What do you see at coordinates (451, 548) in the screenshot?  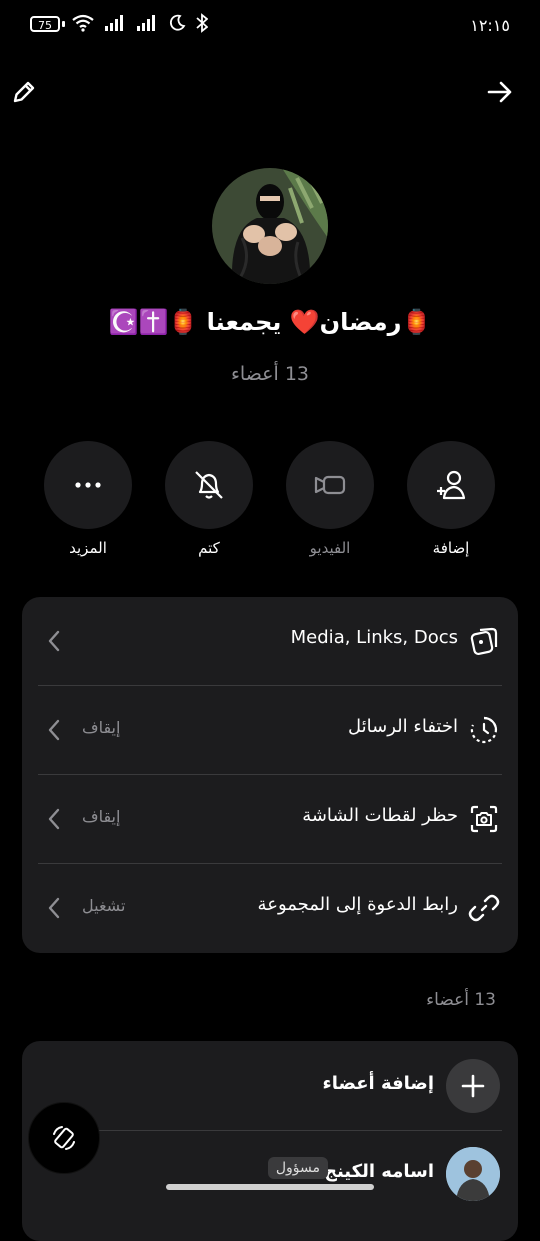 I see `add-action-label: إضافة` at bounding box center [451, 548].